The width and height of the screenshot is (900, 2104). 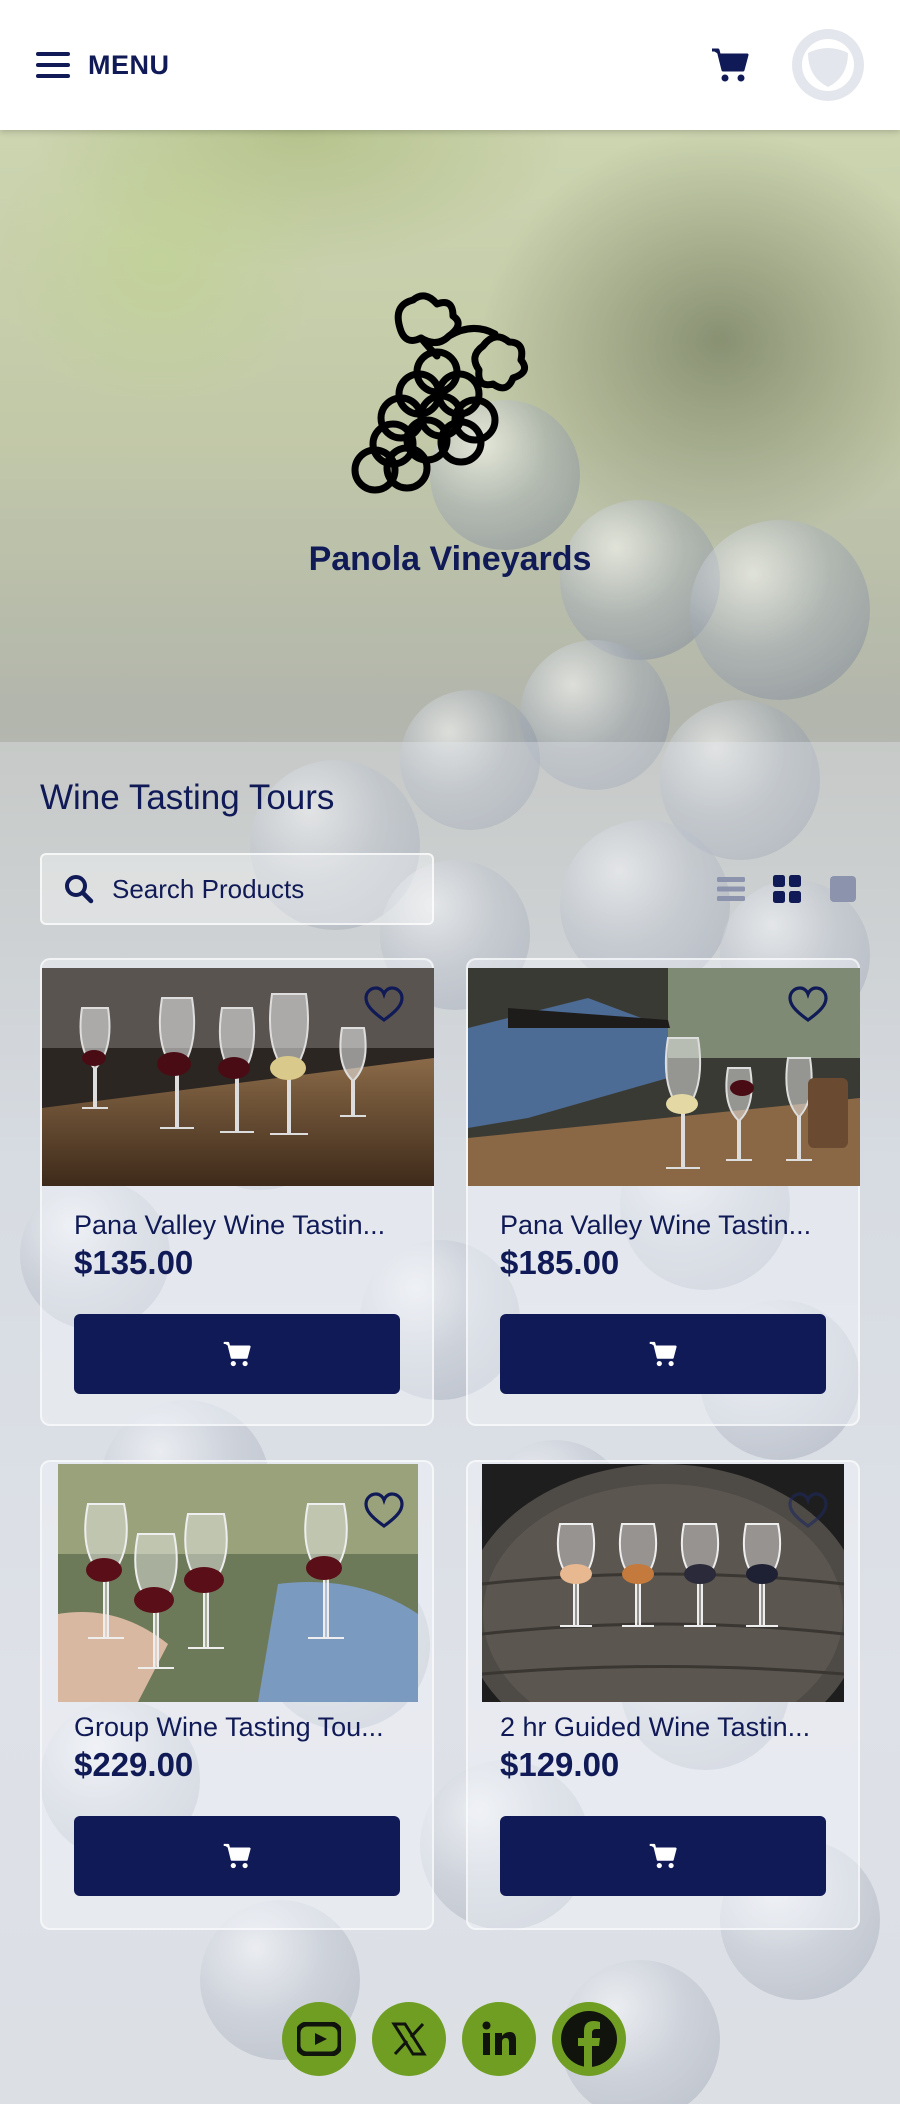 I want to click on search-input, so click(x=257, y=889).